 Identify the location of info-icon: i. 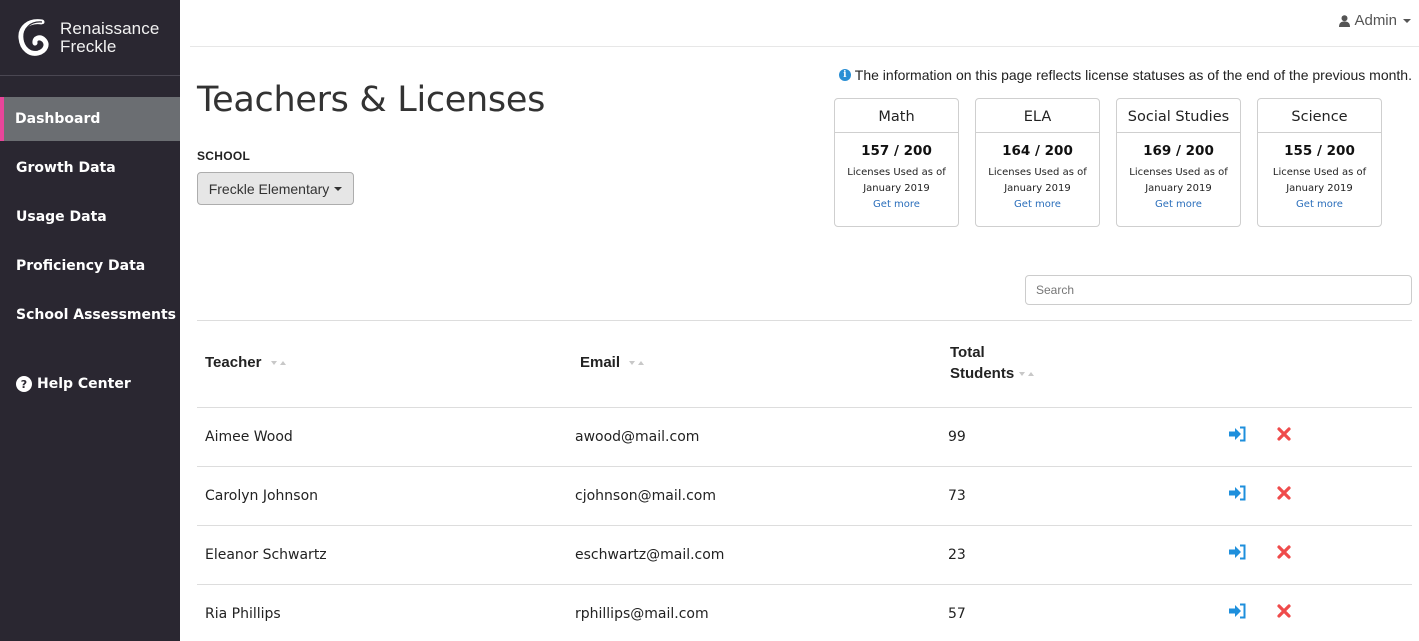
(844, 75).